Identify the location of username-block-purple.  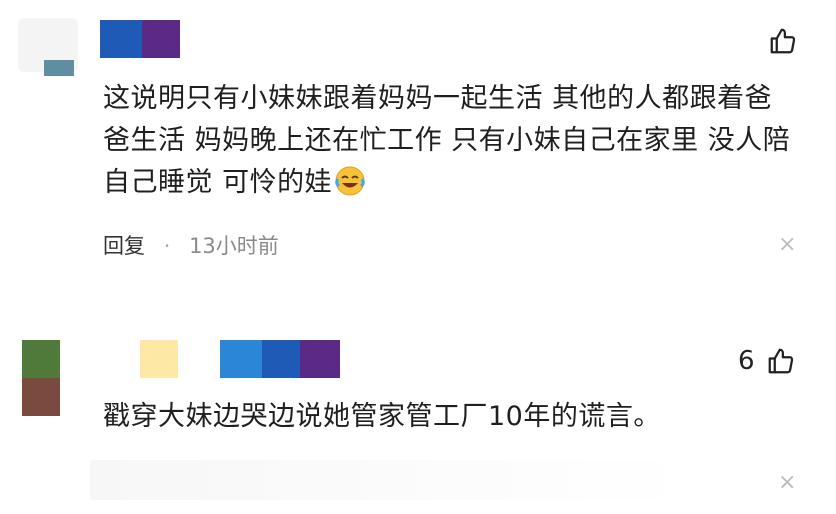
(320, 359).